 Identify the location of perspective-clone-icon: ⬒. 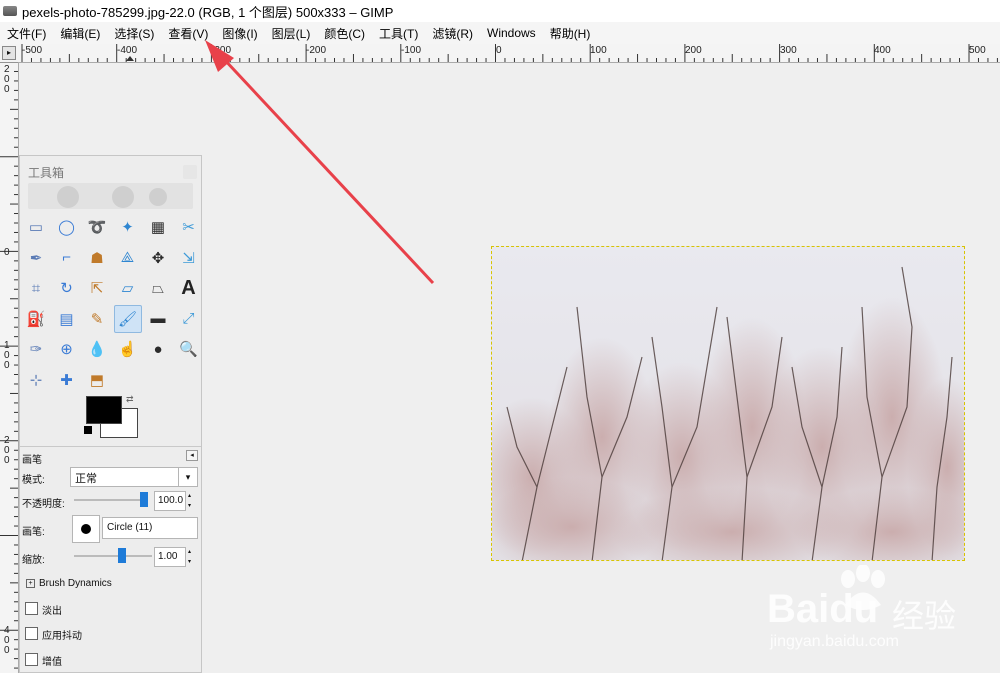
(97, 380).